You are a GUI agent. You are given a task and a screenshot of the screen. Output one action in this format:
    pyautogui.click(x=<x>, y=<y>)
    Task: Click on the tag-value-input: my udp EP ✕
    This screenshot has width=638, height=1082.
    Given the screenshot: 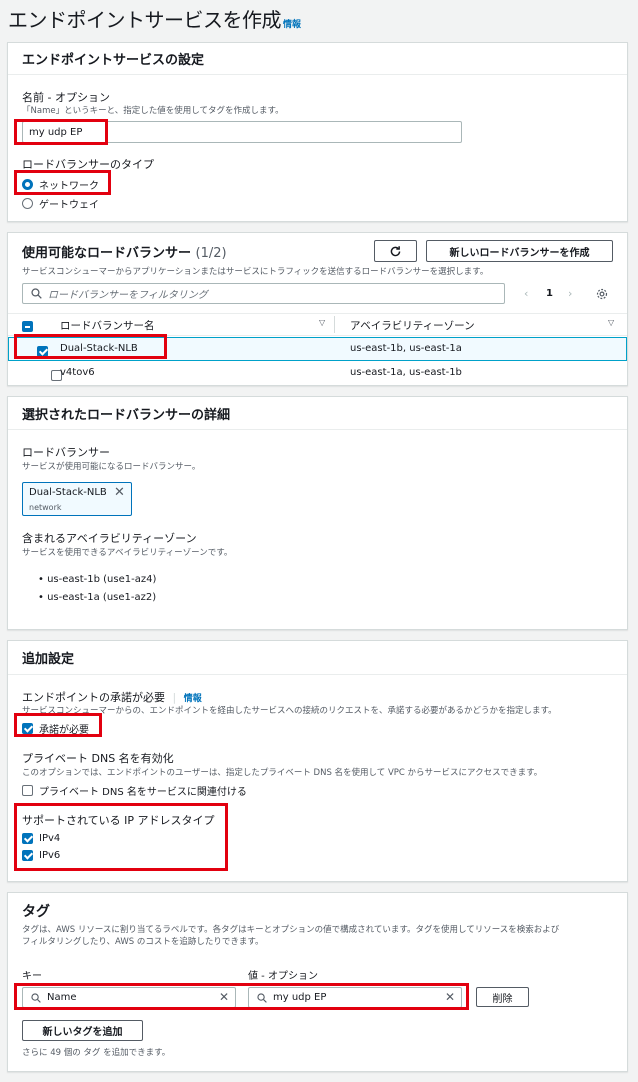 What is the action you would take?
    pyautogui.click(x=355, y=997)
    